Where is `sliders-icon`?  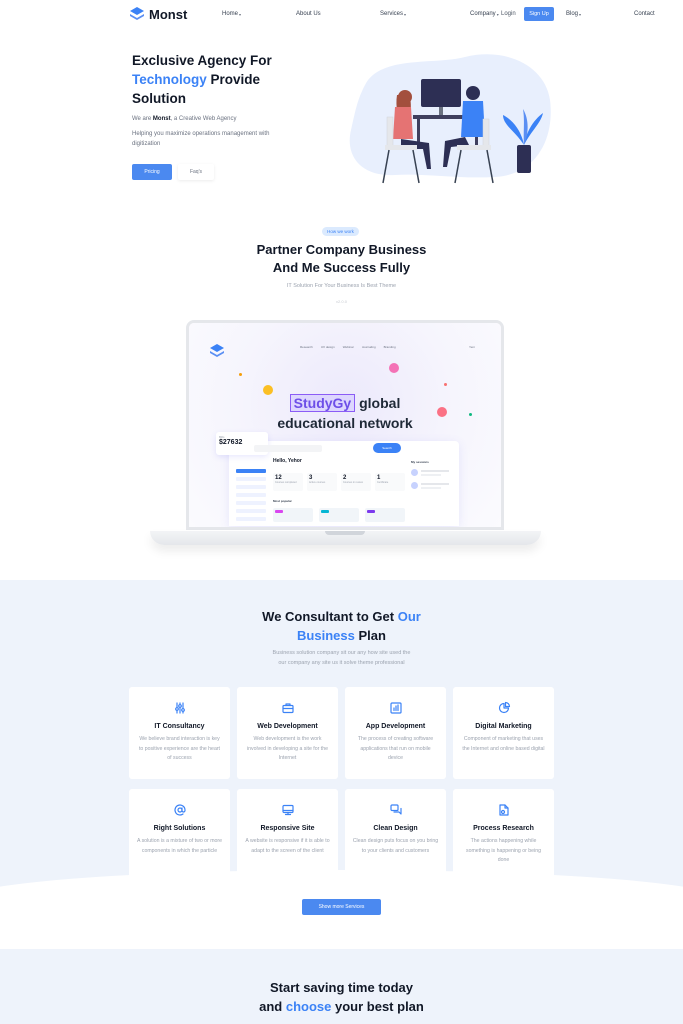
sliders-icon is located at coordinates (179, 708).